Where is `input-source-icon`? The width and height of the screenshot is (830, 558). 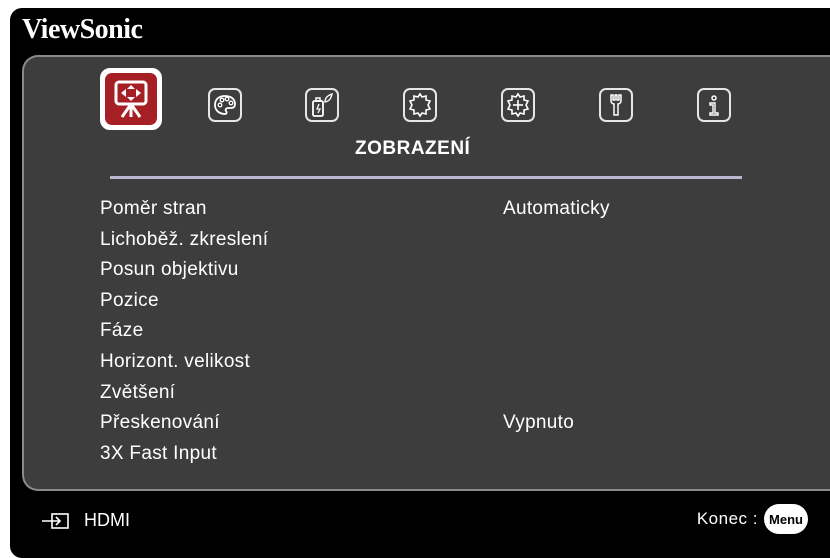 input-source-icon is located at coordinates (55, 520).